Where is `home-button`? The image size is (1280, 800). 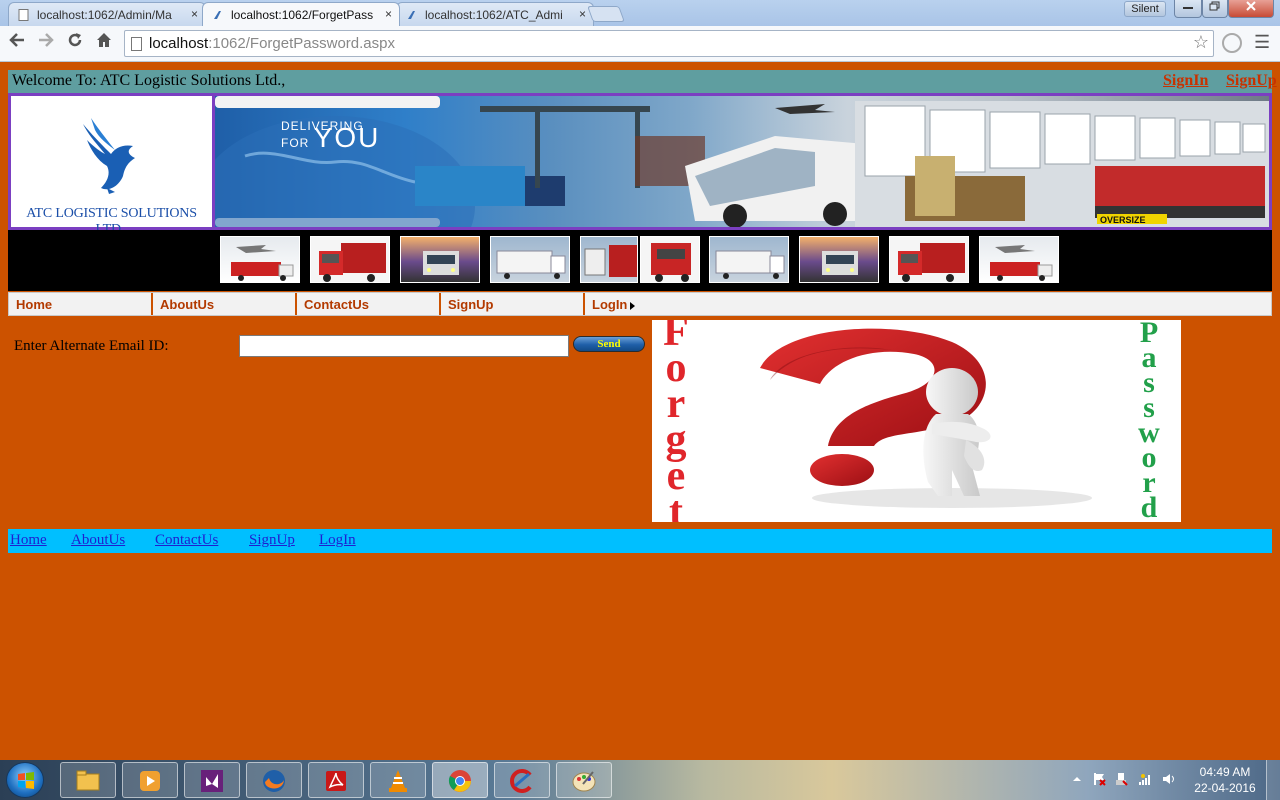
home-button is located at coordinates (104, 43).